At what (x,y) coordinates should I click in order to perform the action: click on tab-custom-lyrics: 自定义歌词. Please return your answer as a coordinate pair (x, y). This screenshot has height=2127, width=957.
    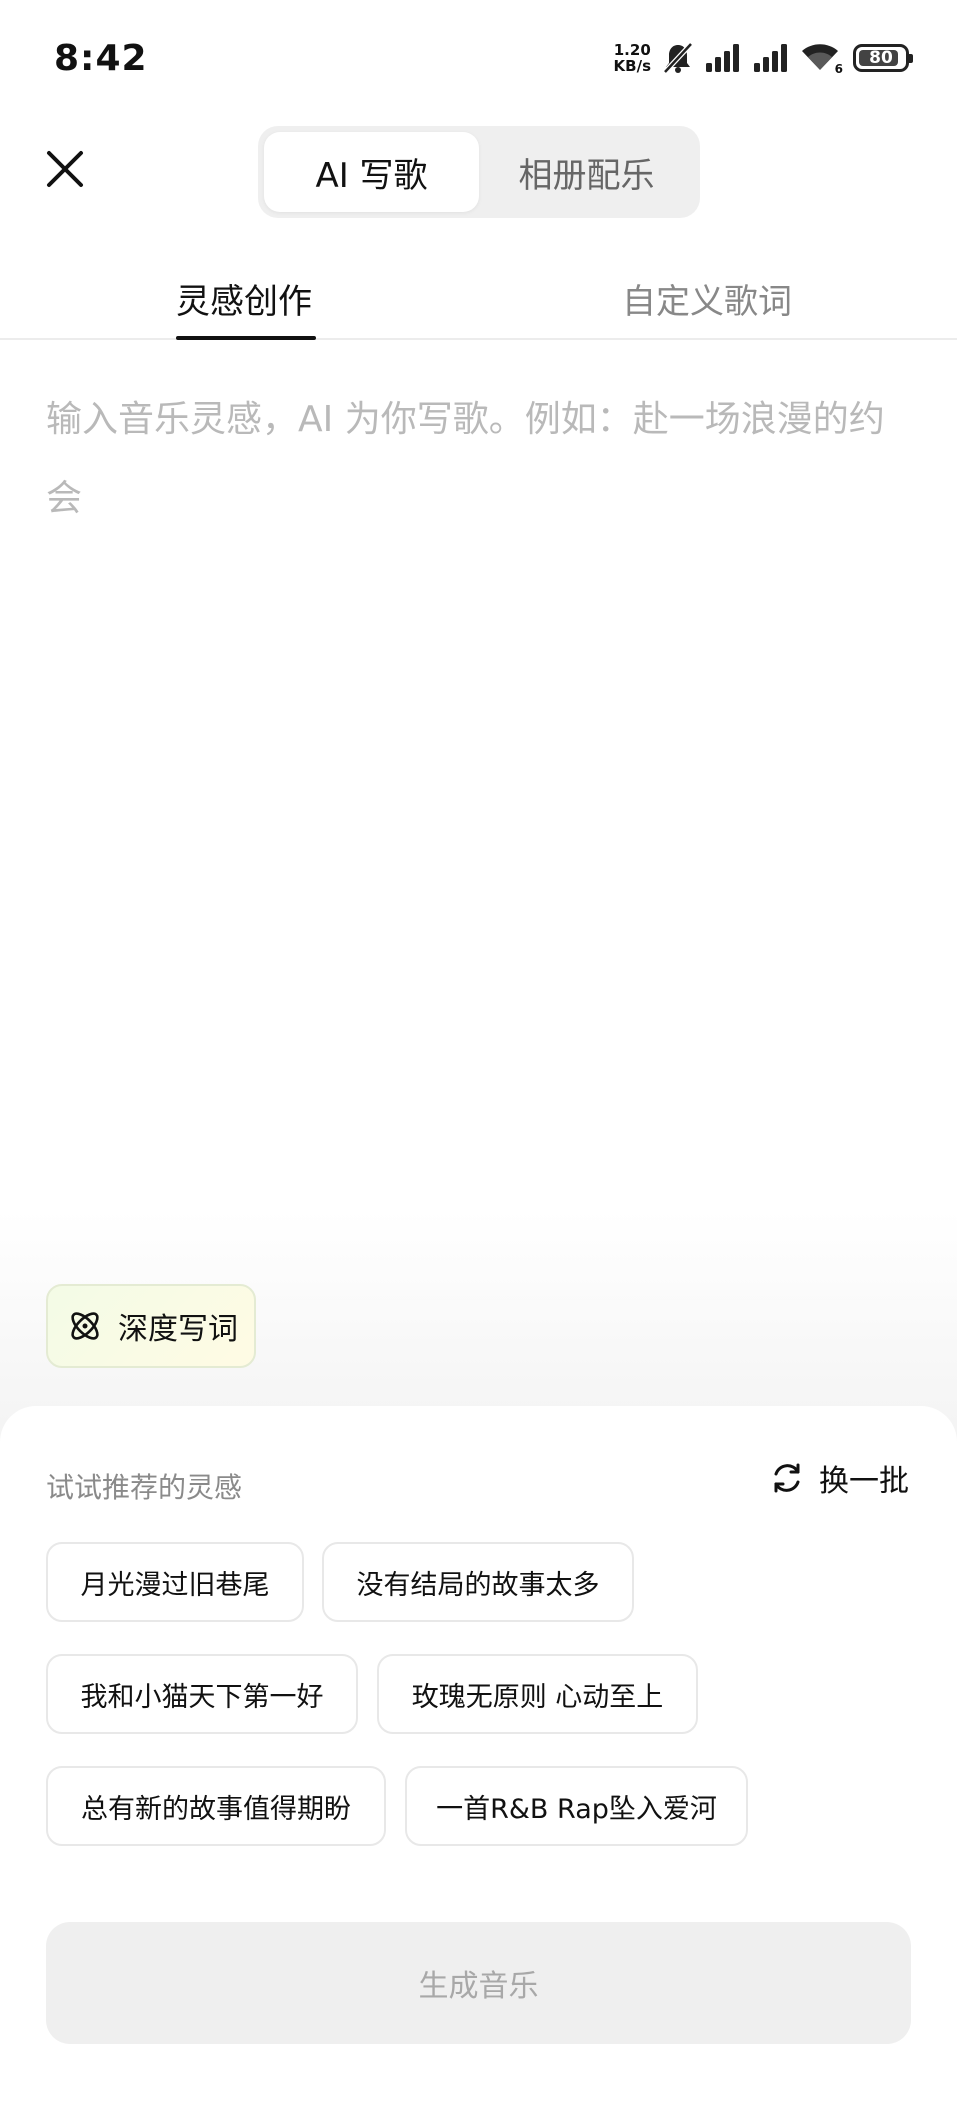
    Looking at the image, I should click on (707, 298).